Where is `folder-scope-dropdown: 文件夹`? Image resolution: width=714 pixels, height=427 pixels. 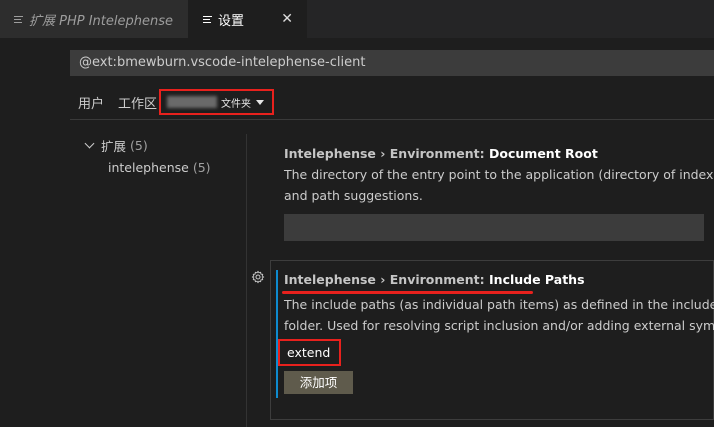
folder-scope-dropdown: 文件夹 is located at coordinates (217, 102).